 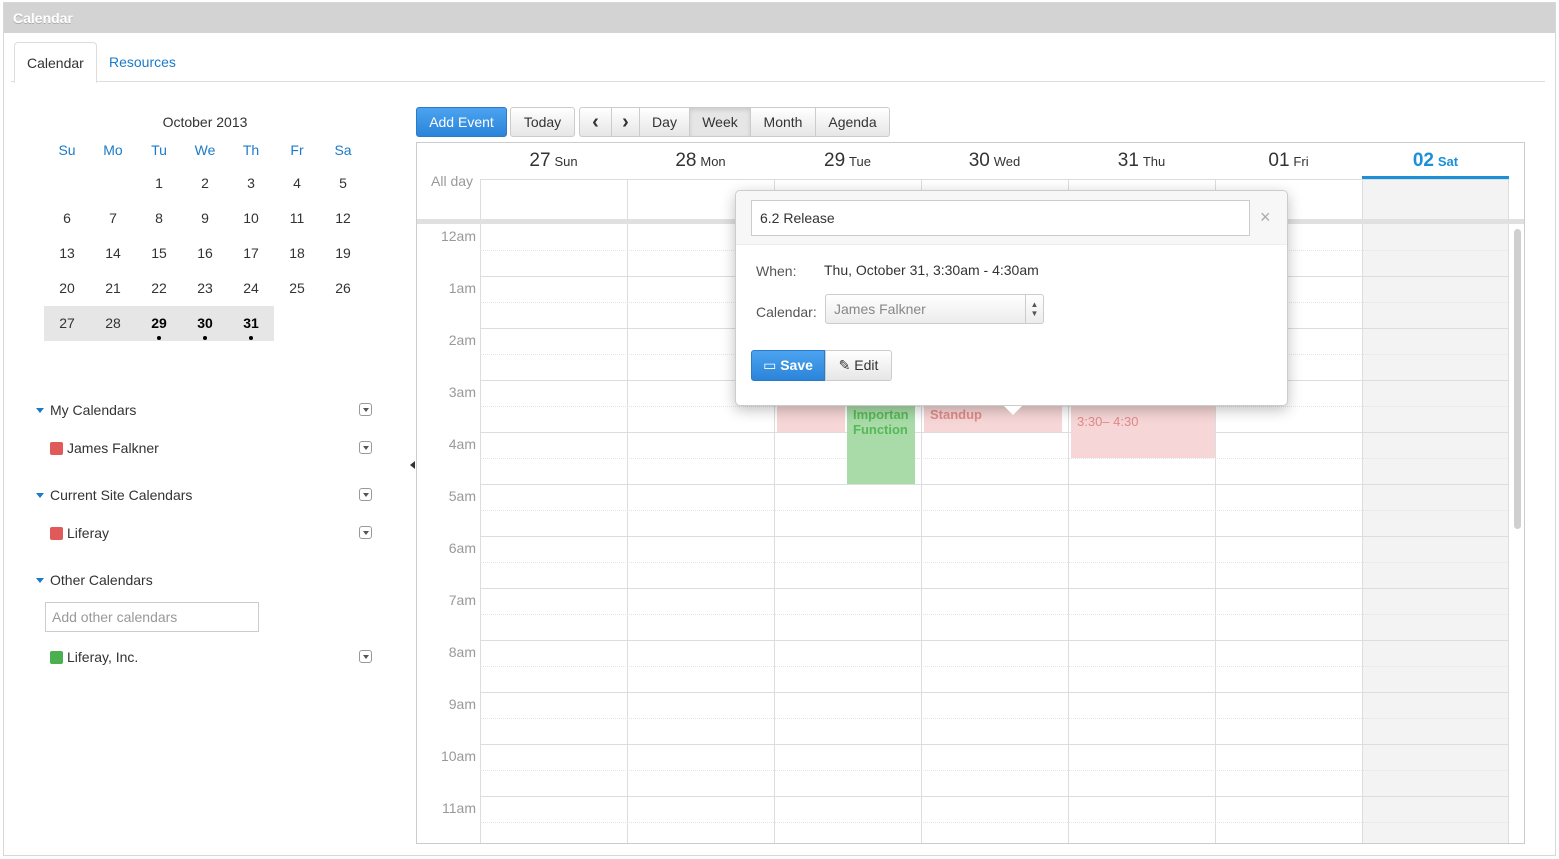 What do you see at coordinates (113, 218) in the screenshot?
I see `mini-day: 7` at bounding box center [113, 218].